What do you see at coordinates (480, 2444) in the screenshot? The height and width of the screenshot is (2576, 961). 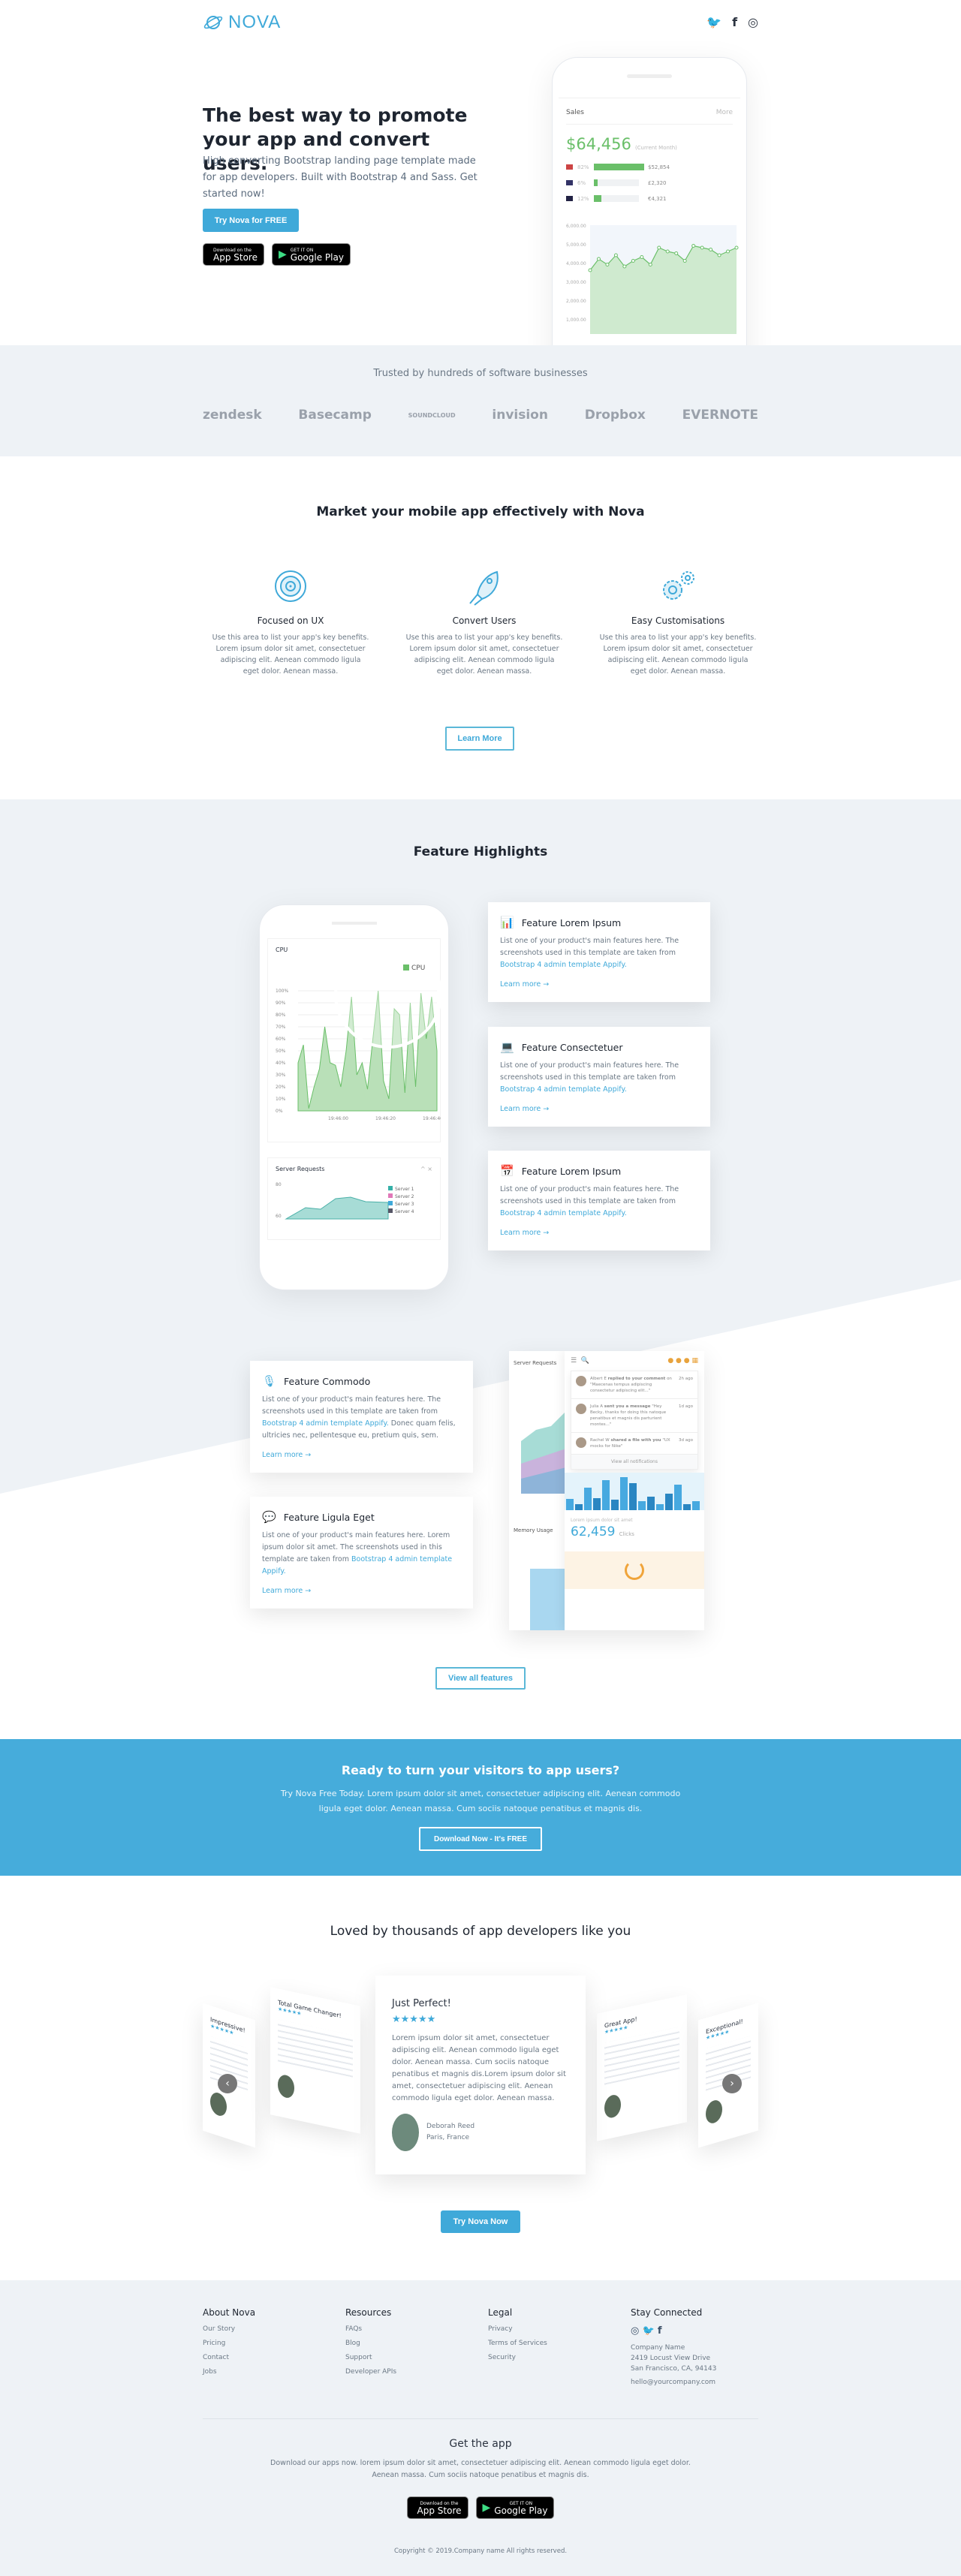 I see `get-app-title: Get the app` at bounding box center [480, 2444].